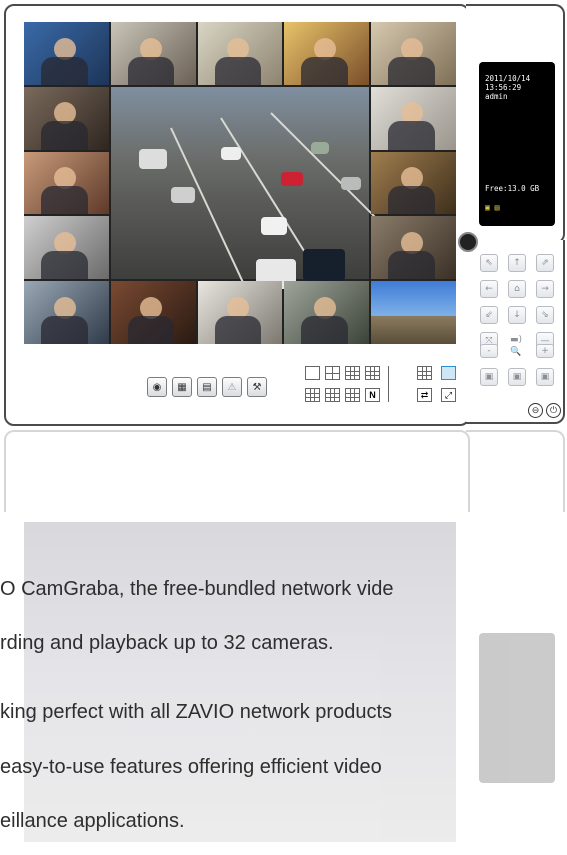 The image size is (567, 855). Describe the element at coordinates (545, 377) in the screenshot. I see `preset-c-button: ▣` at that location.